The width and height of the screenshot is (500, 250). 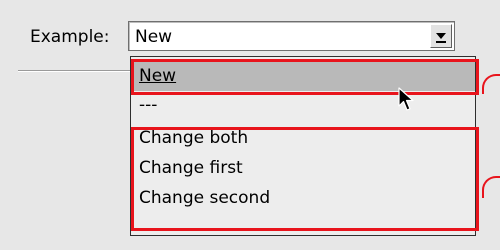 I want to click on highlight-box-new, so click(x=305, y=77).